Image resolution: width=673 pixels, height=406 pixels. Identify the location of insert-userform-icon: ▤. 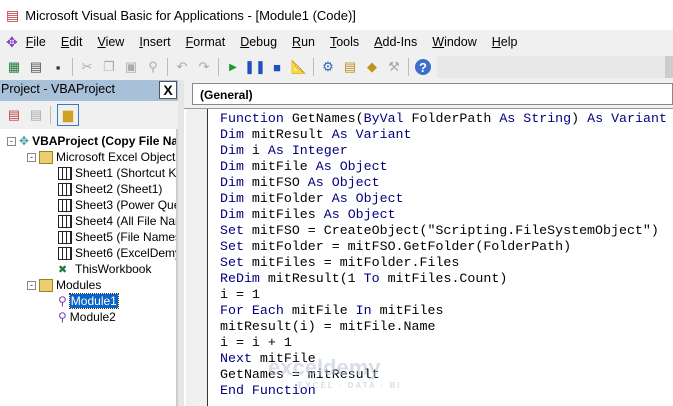
(36, 67).